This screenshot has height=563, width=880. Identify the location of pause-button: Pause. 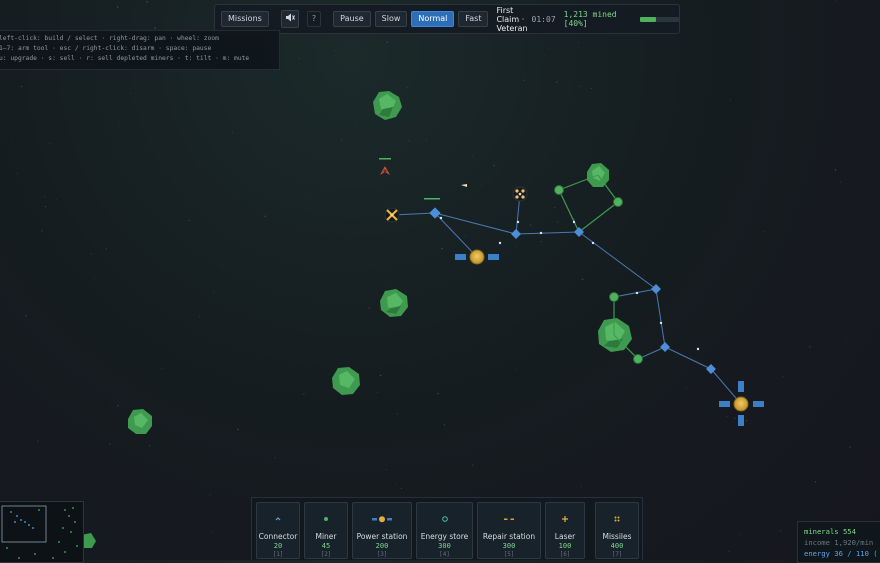
(352, 19).